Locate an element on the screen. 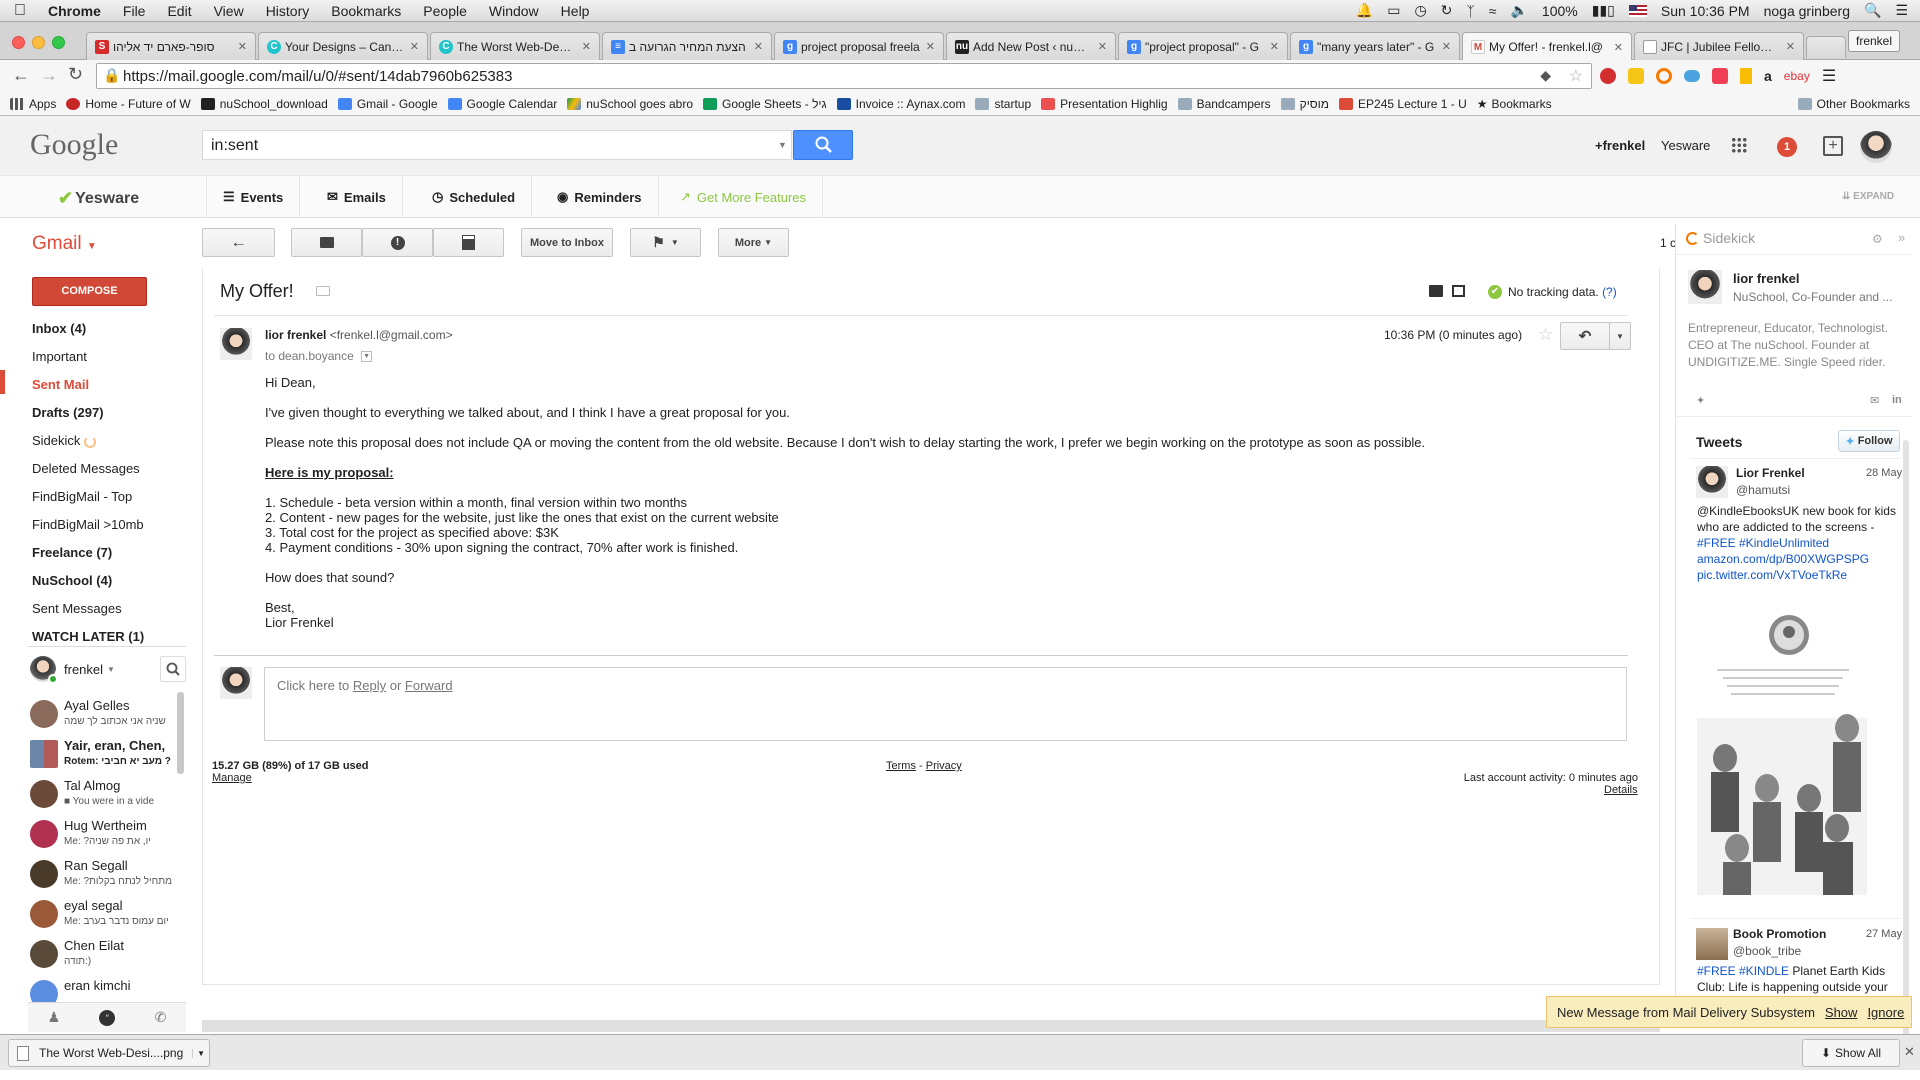 The width and height of the screenshot is (1920, 1080). sync-icon: ↻ is located at coordinates (1447, 10).